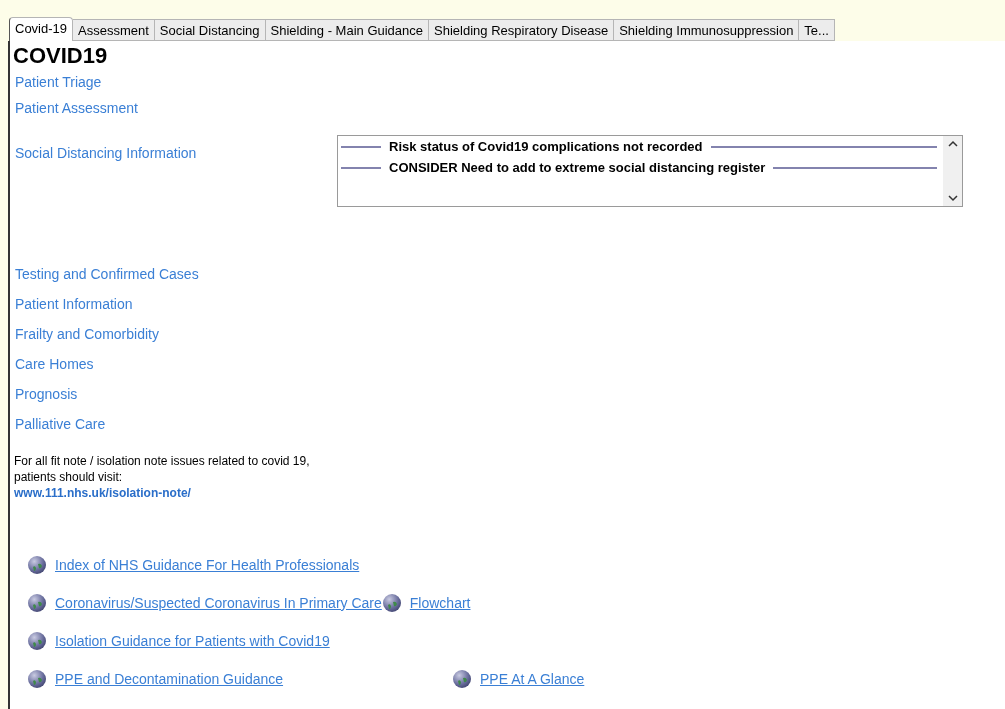 The width and height of the screenshot is (1005, 709). Describe the element at coordinates (60, 424) in the screenshot. I see `section-link: Palliative Care` at that location.